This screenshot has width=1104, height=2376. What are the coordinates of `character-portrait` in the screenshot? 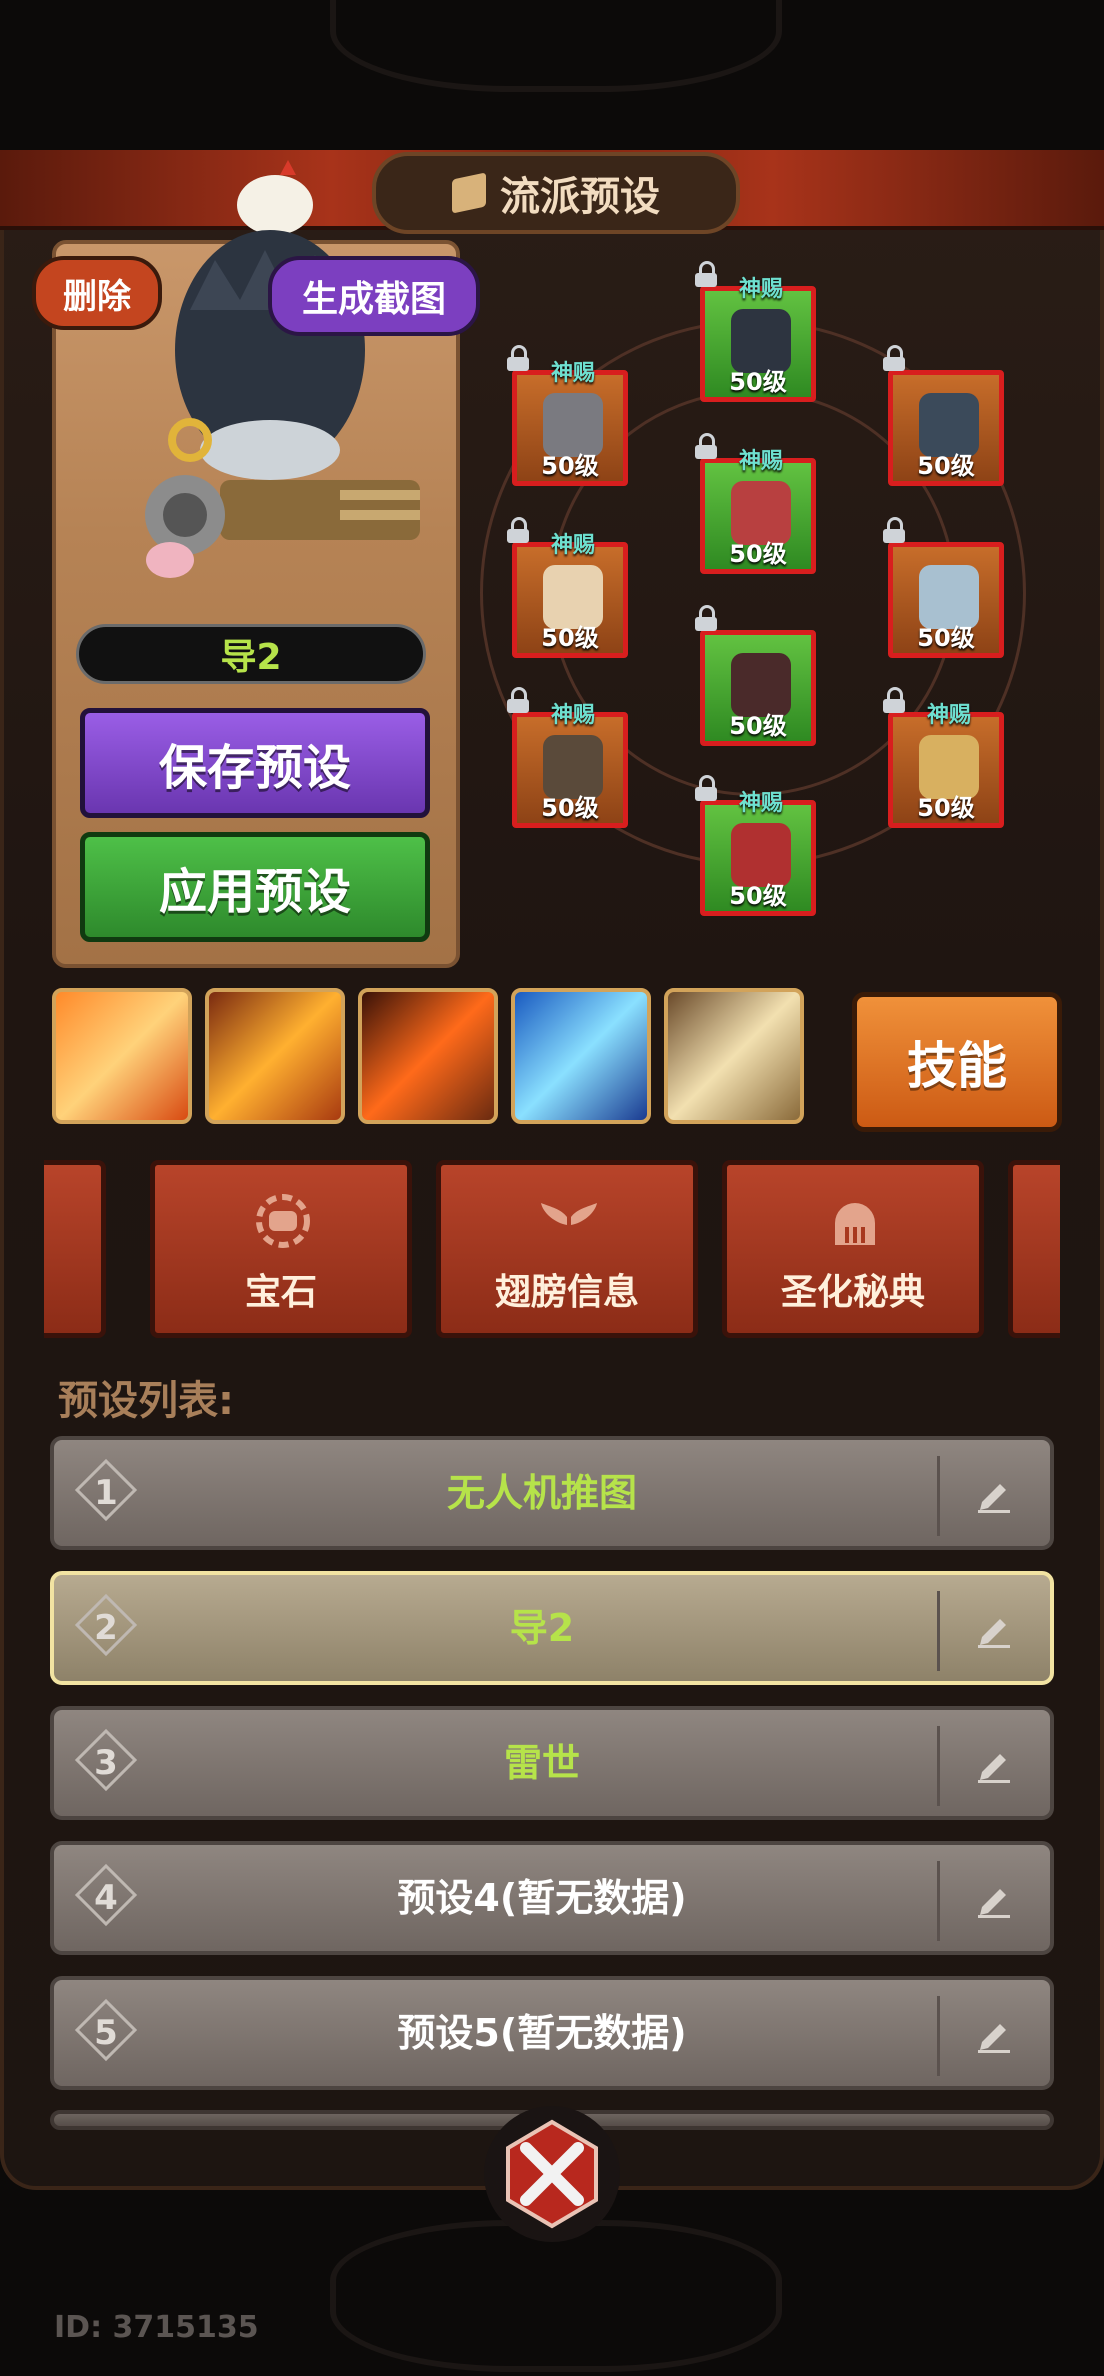 It's located at (282, 369).